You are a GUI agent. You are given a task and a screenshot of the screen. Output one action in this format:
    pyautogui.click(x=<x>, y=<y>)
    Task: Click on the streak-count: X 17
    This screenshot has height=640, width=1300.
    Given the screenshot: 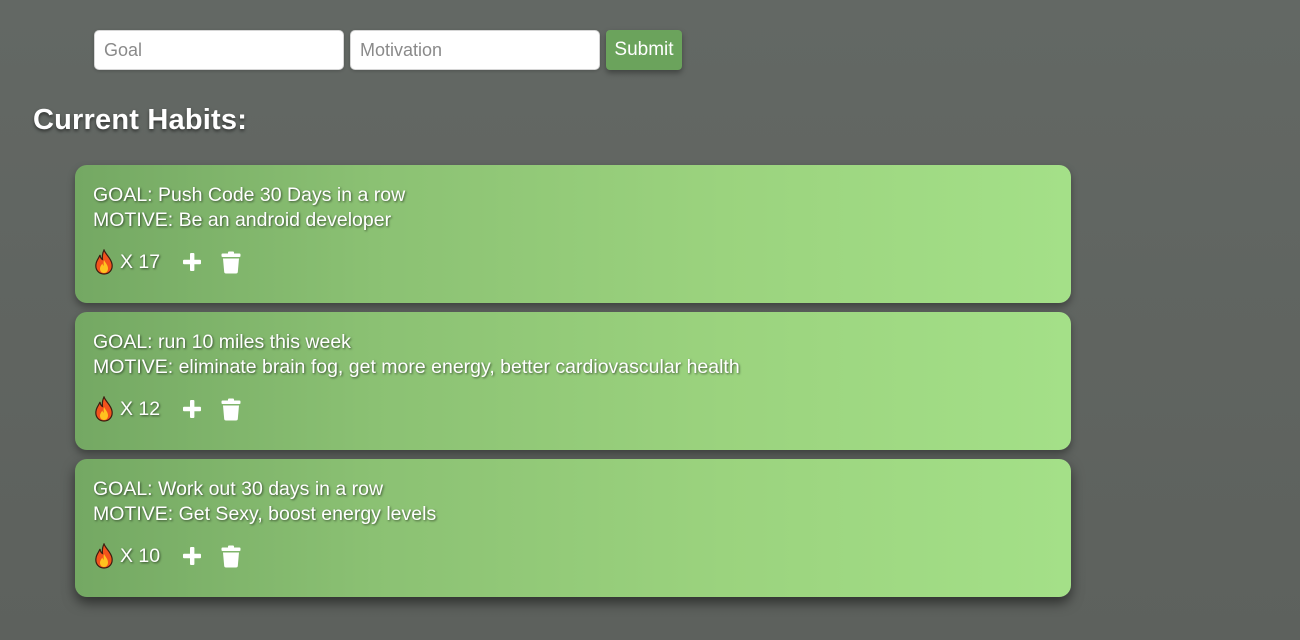 What is the action you would take?
    pyautogui.click(x=140, y=261)
    